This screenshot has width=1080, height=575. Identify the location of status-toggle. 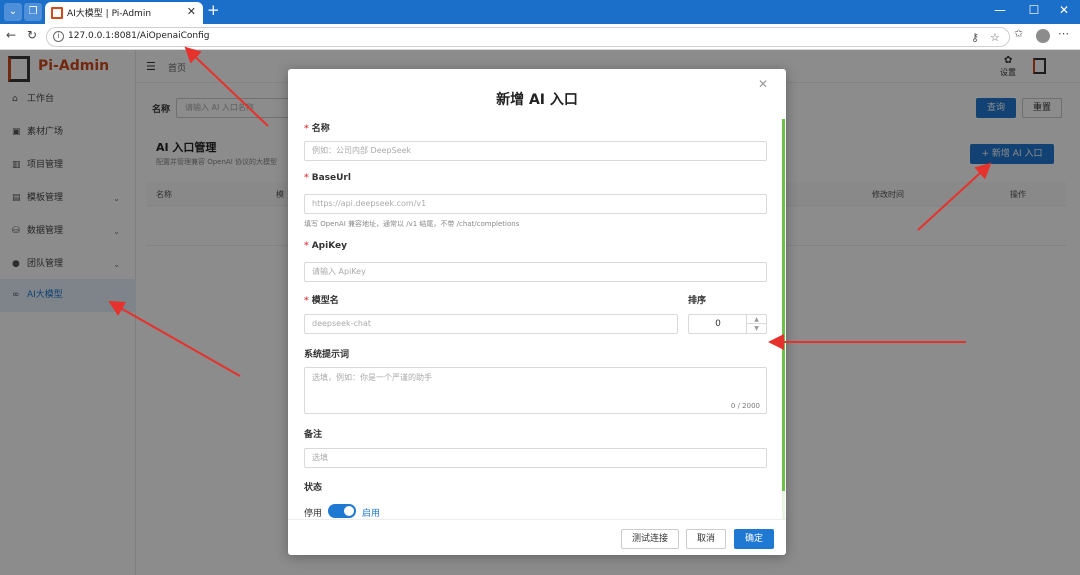
(342, 511).